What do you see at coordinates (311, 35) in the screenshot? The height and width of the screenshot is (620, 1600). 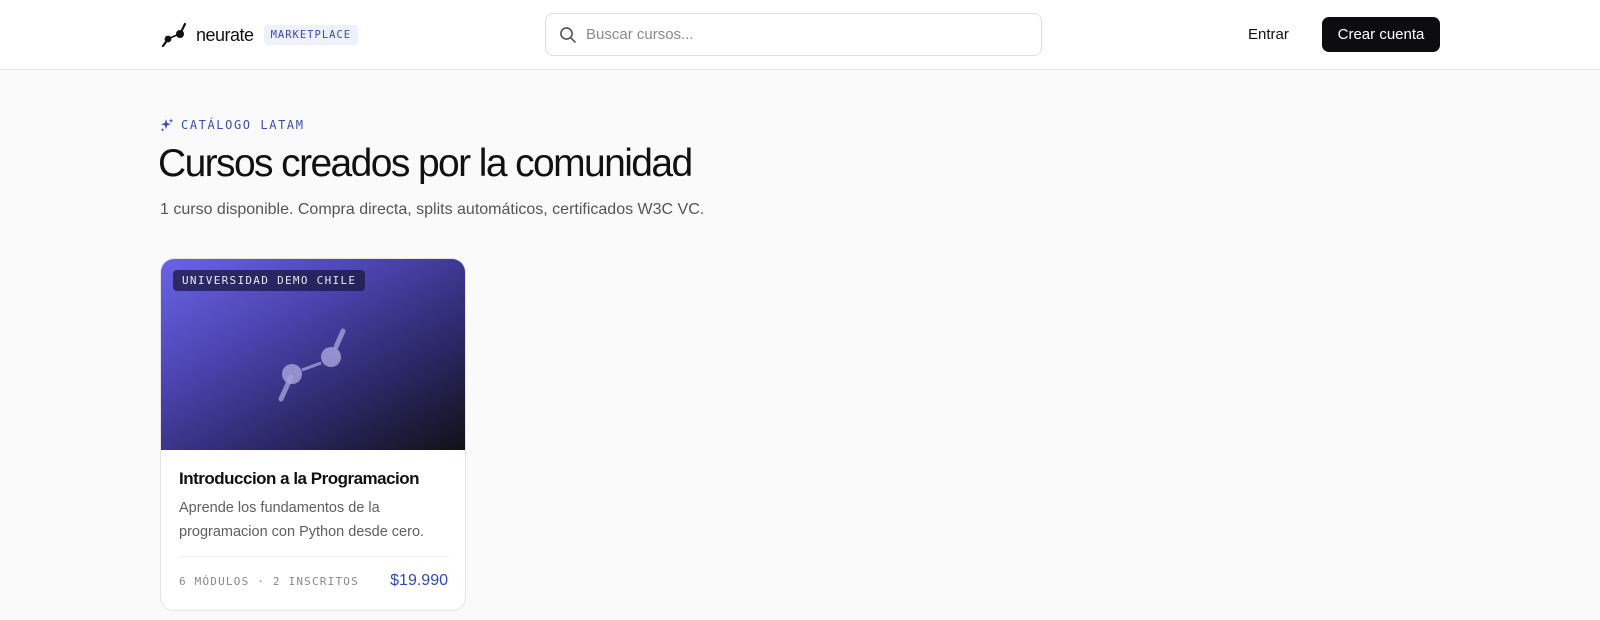 I see `marketplace-badge: MARKETPLACE` at bounding box center [311, 35].